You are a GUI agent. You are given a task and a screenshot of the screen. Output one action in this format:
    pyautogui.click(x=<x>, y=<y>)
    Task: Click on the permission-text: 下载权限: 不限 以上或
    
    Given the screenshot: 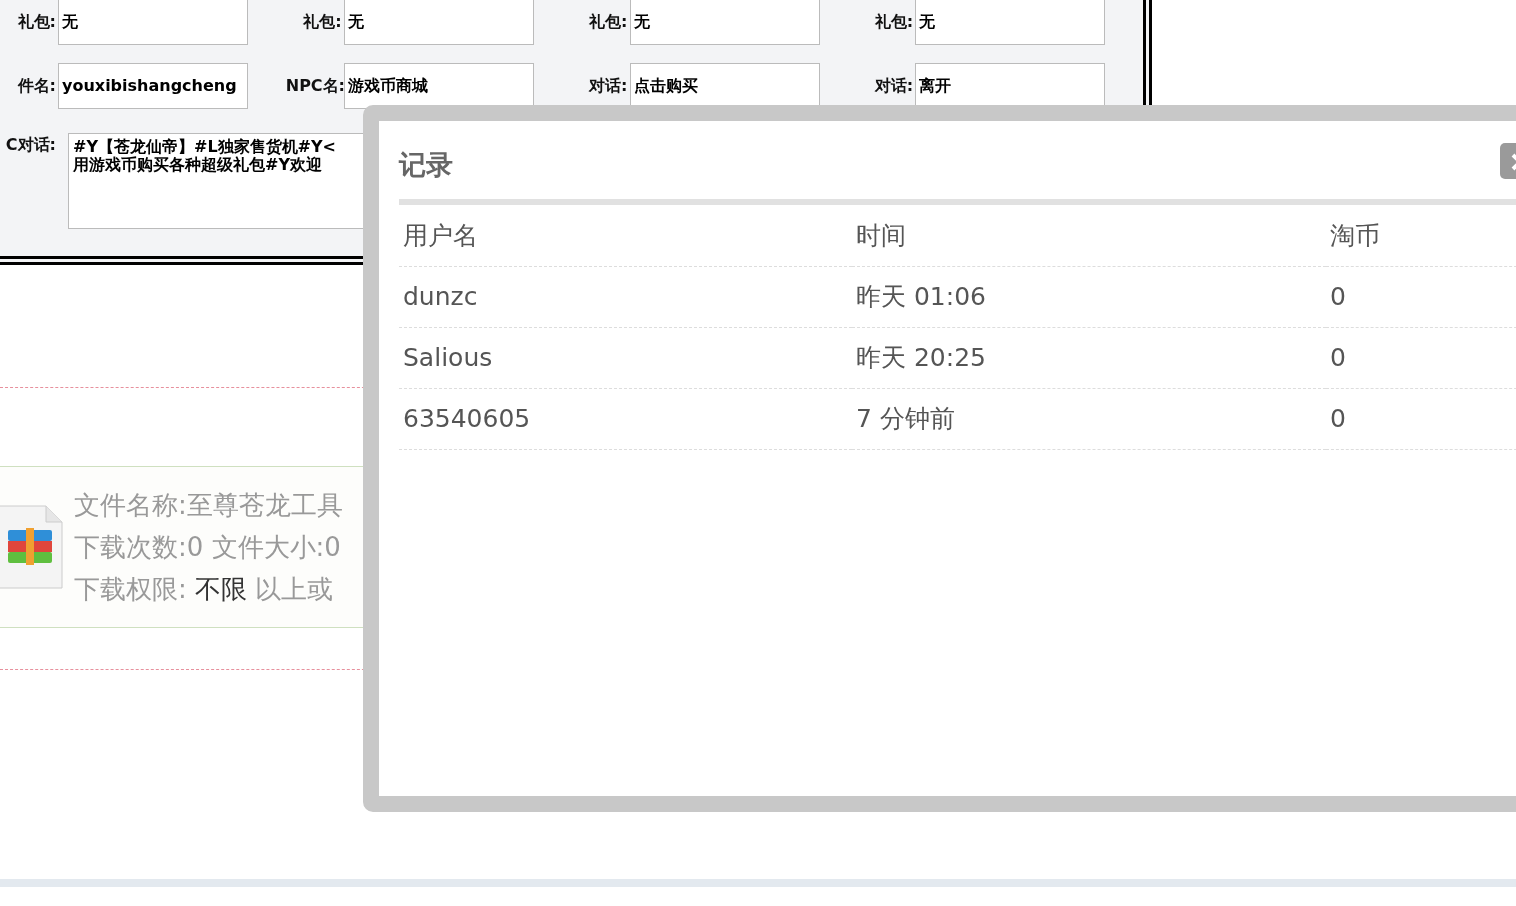 What is the action you would take?
    pyautogui.click(x=204, y=589)
    